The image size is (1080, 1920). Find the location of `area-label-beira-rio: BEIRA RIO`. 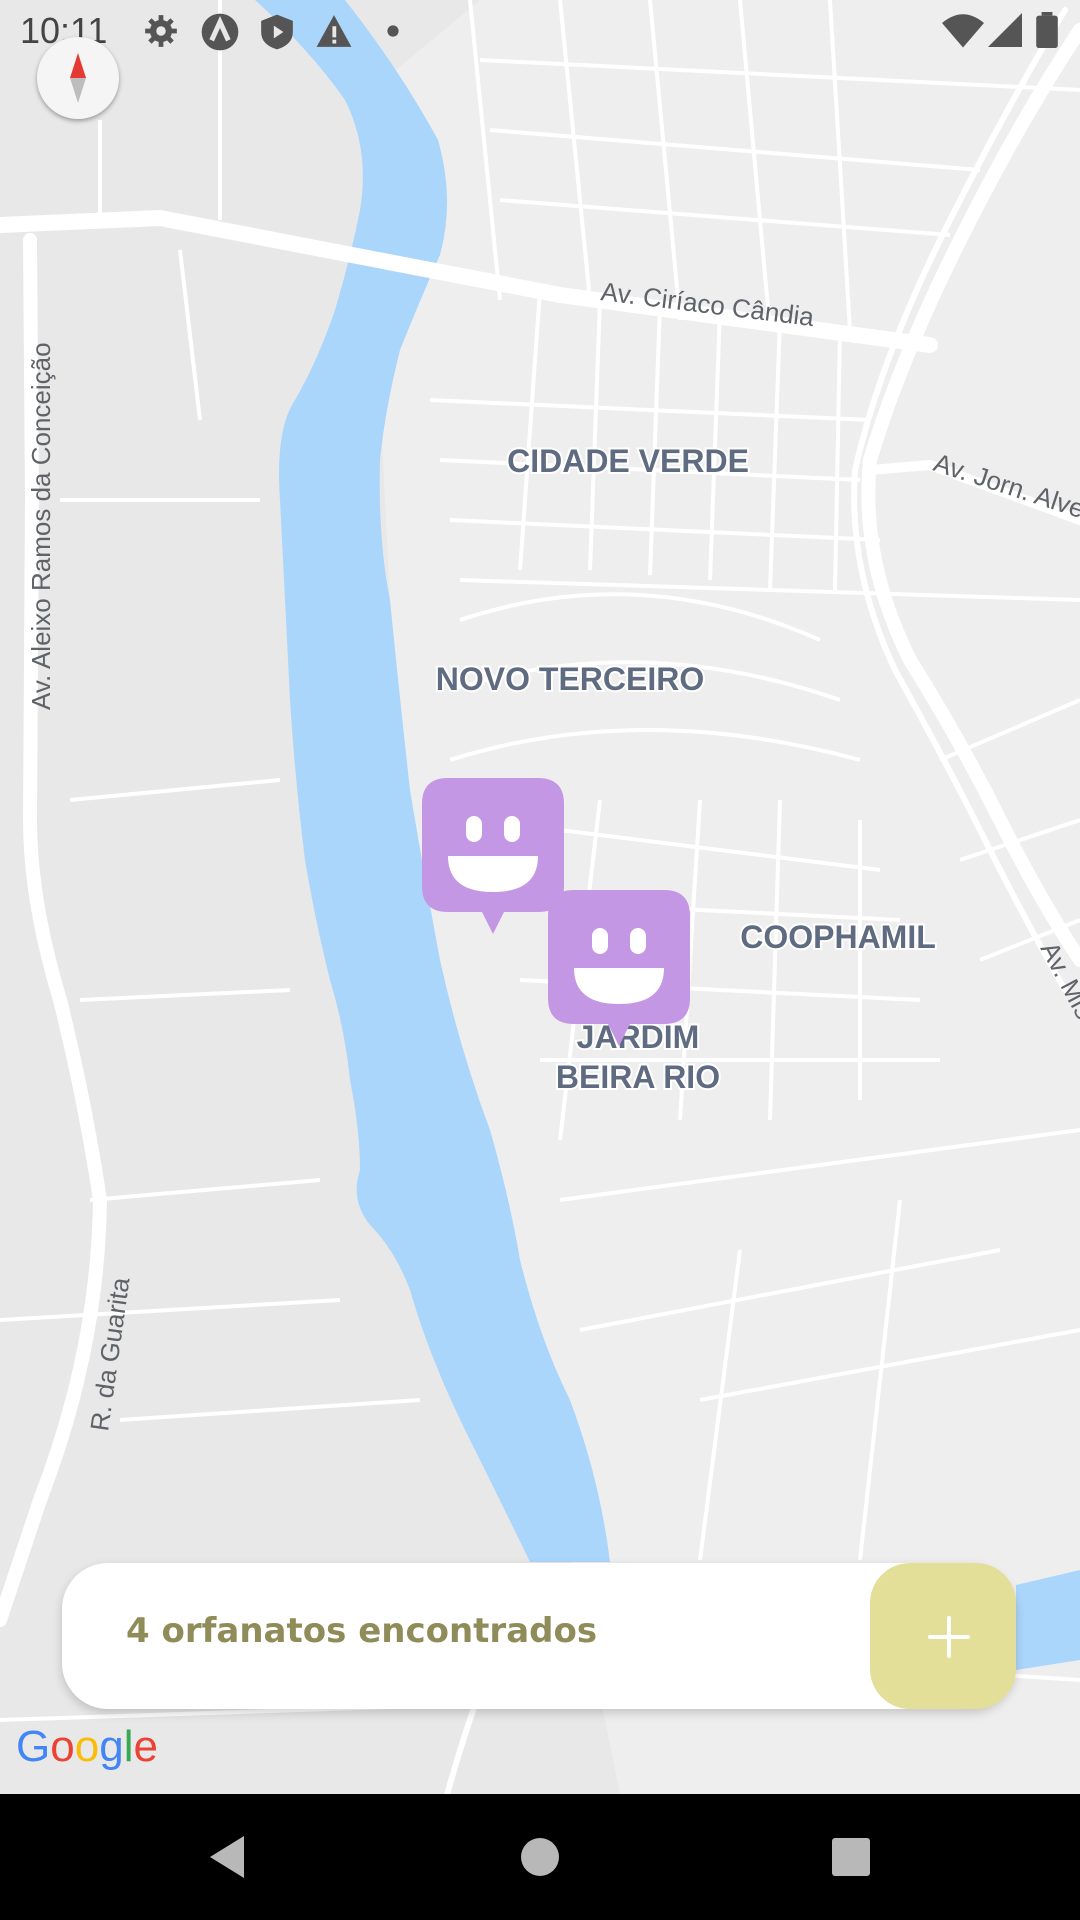

area-label-beira-rio: BEIRA RIO is located at coordinates (638, 1077).